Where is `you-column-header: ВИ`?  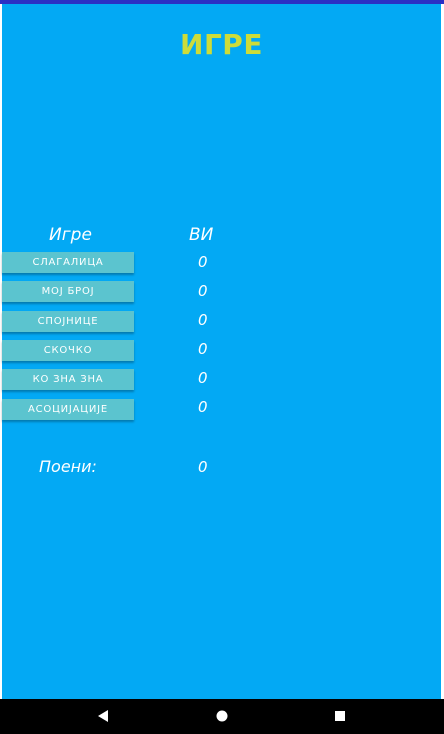 you-column-header: ВИ is located at coordinates (201, 235).